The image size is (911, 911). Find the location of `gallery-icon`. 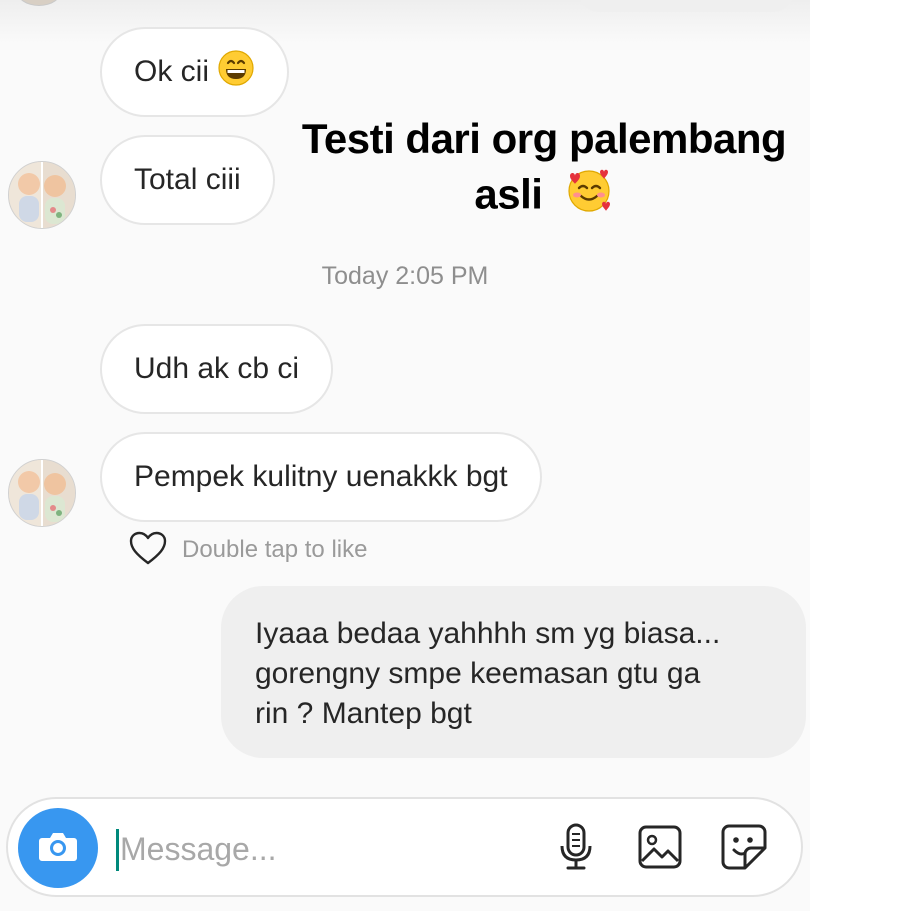

gallery-icon is located at coordinates (660, 849).